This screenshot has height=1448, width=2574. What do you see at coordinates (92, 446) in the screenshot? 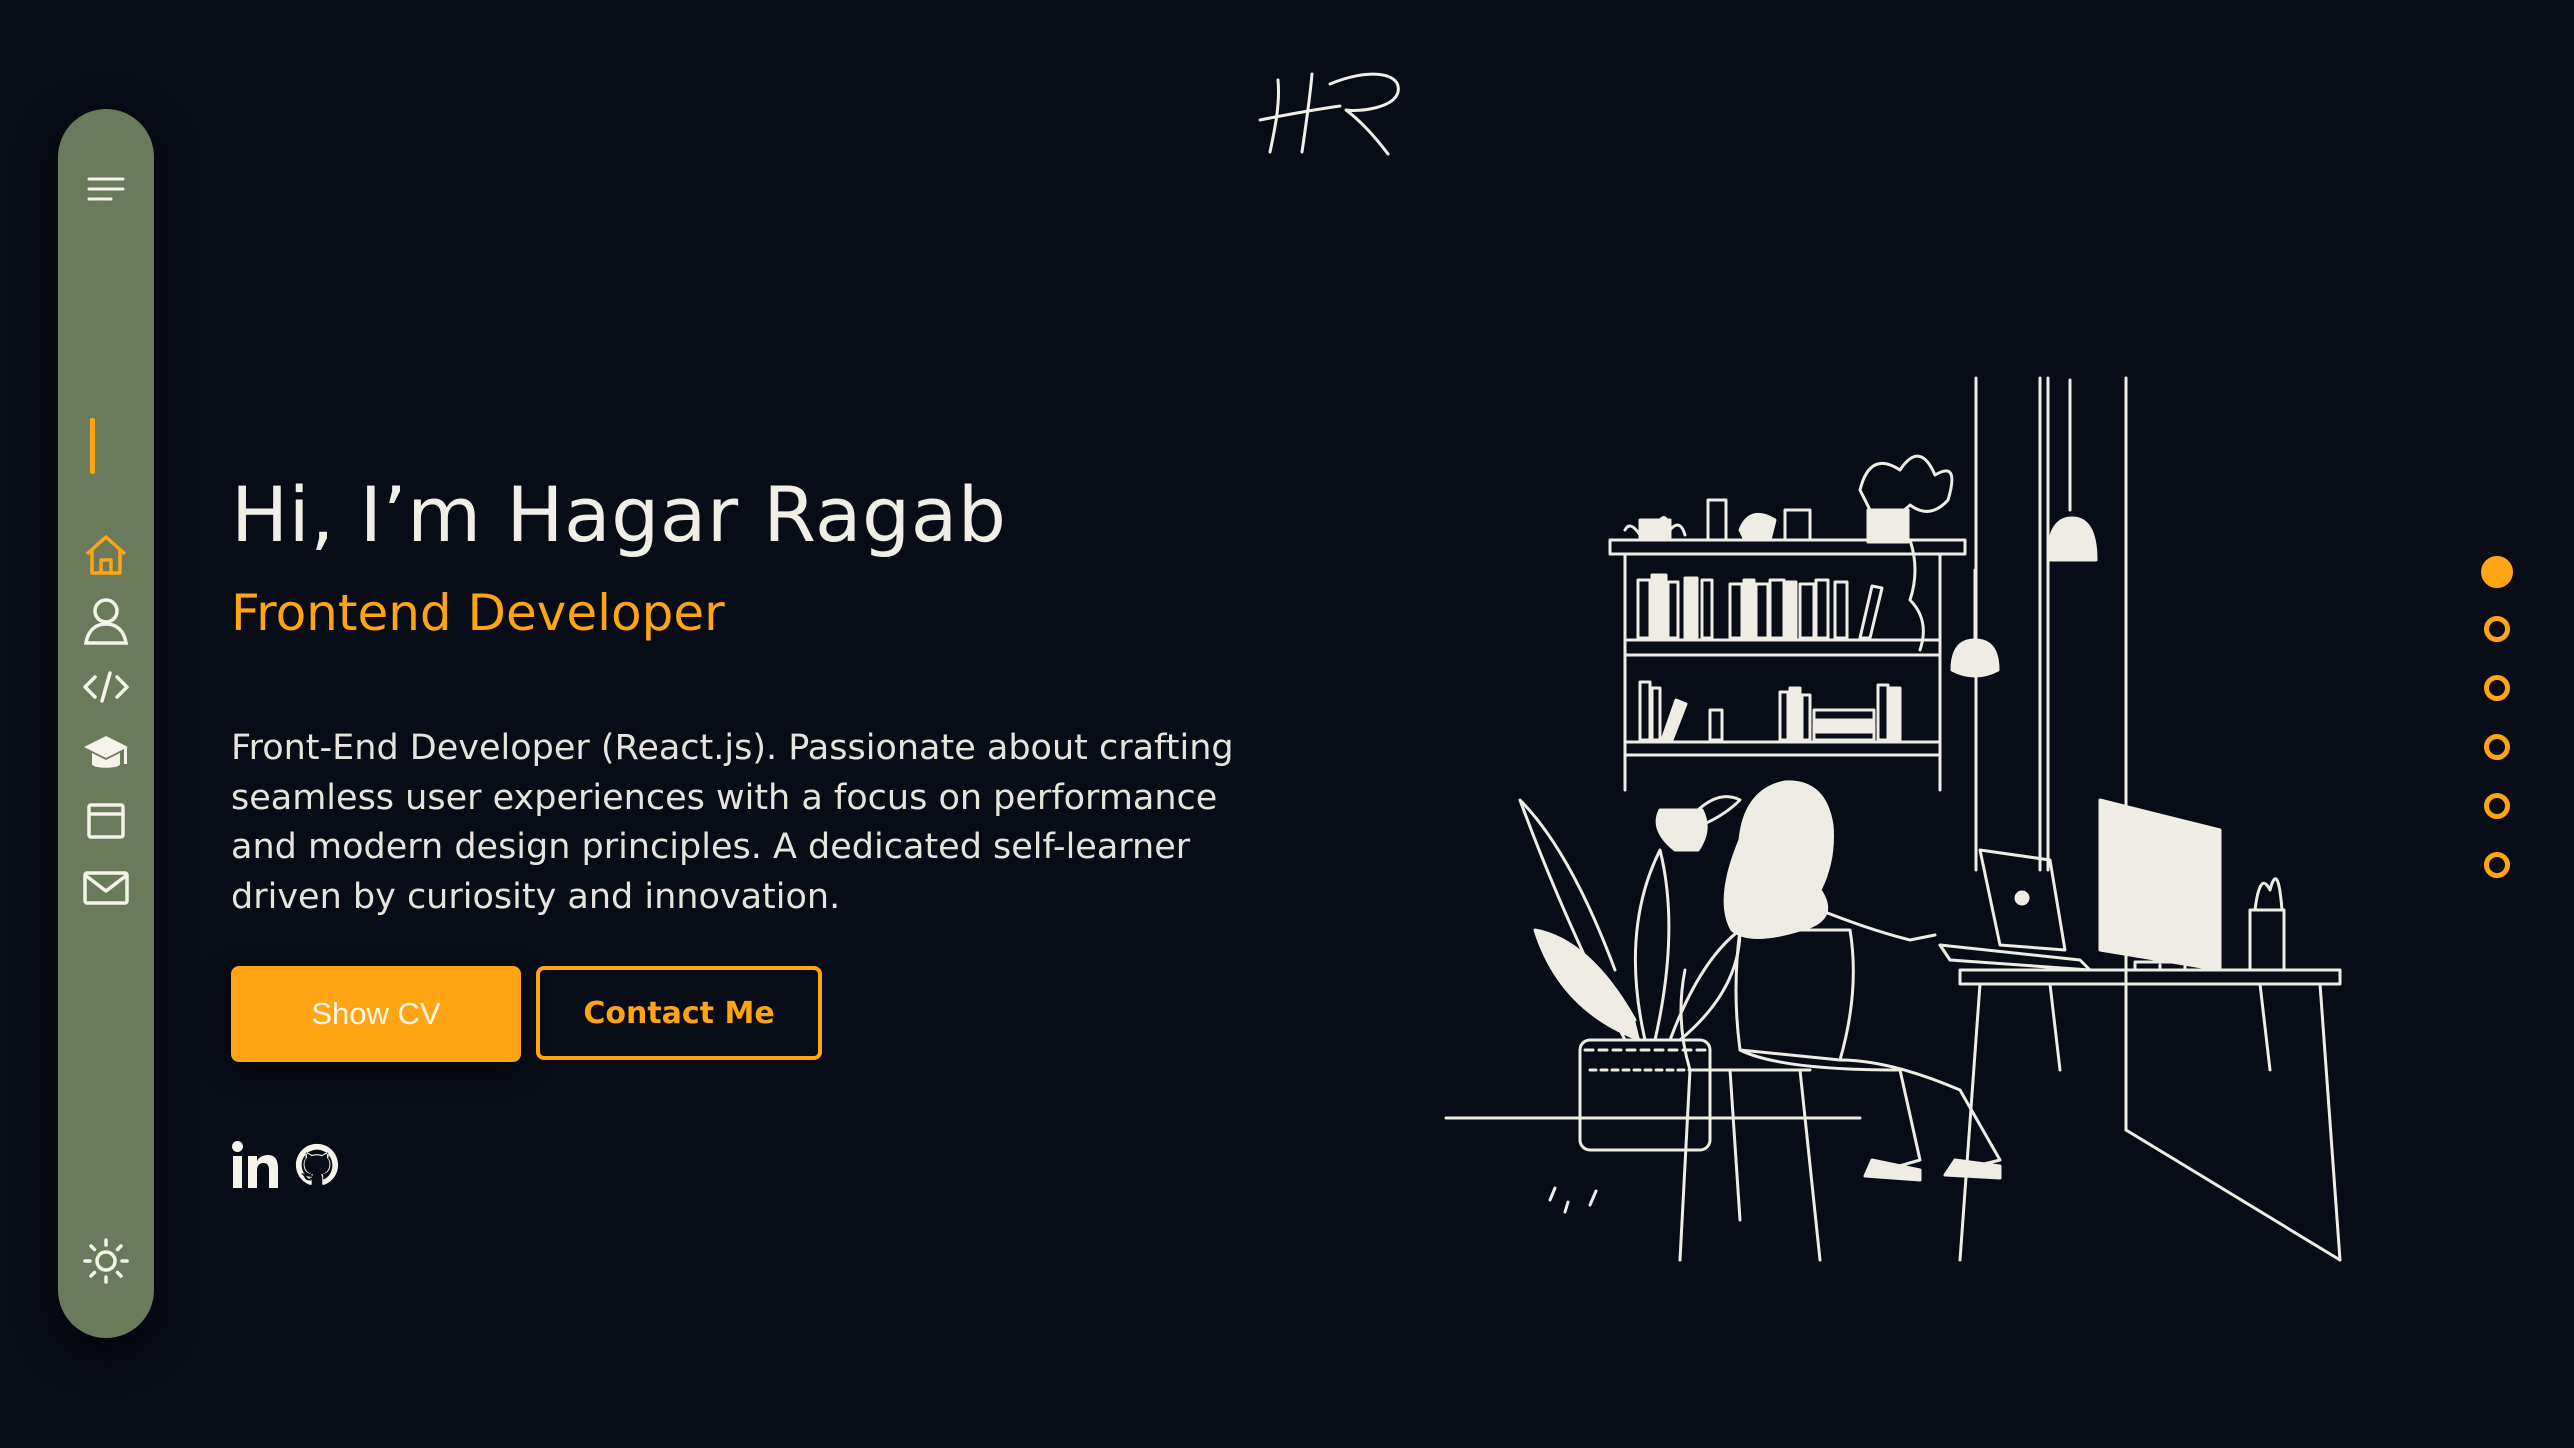
I see `active-nav-indicator` at bounding box center [92, 446].